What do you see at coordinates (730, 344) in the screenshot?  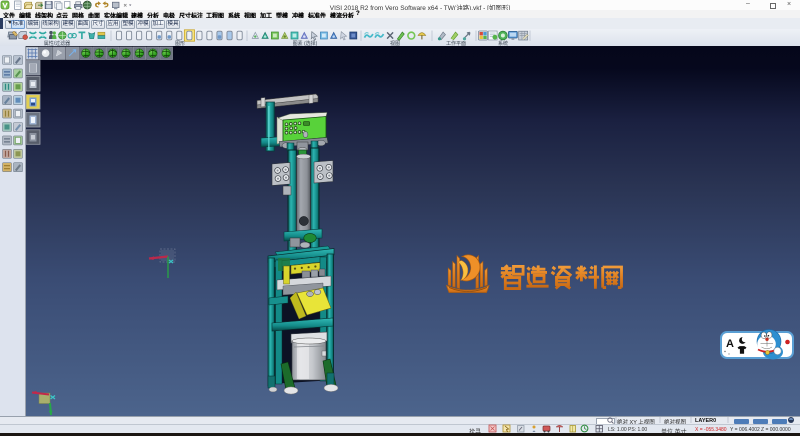 I see `svg-text: A` at bounding box center [730, 344].